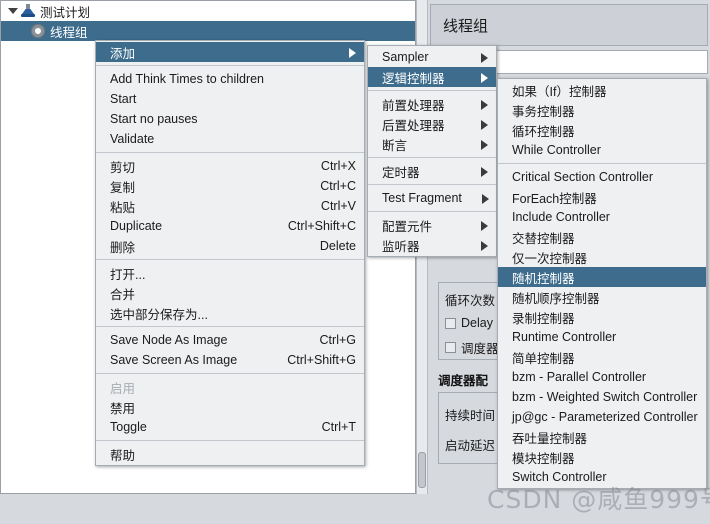 Image resolution: width=710 pixels, height=524 pixels. I want to click on logic-menu-item: bzm - Parallel Controller, so click(602, 377).